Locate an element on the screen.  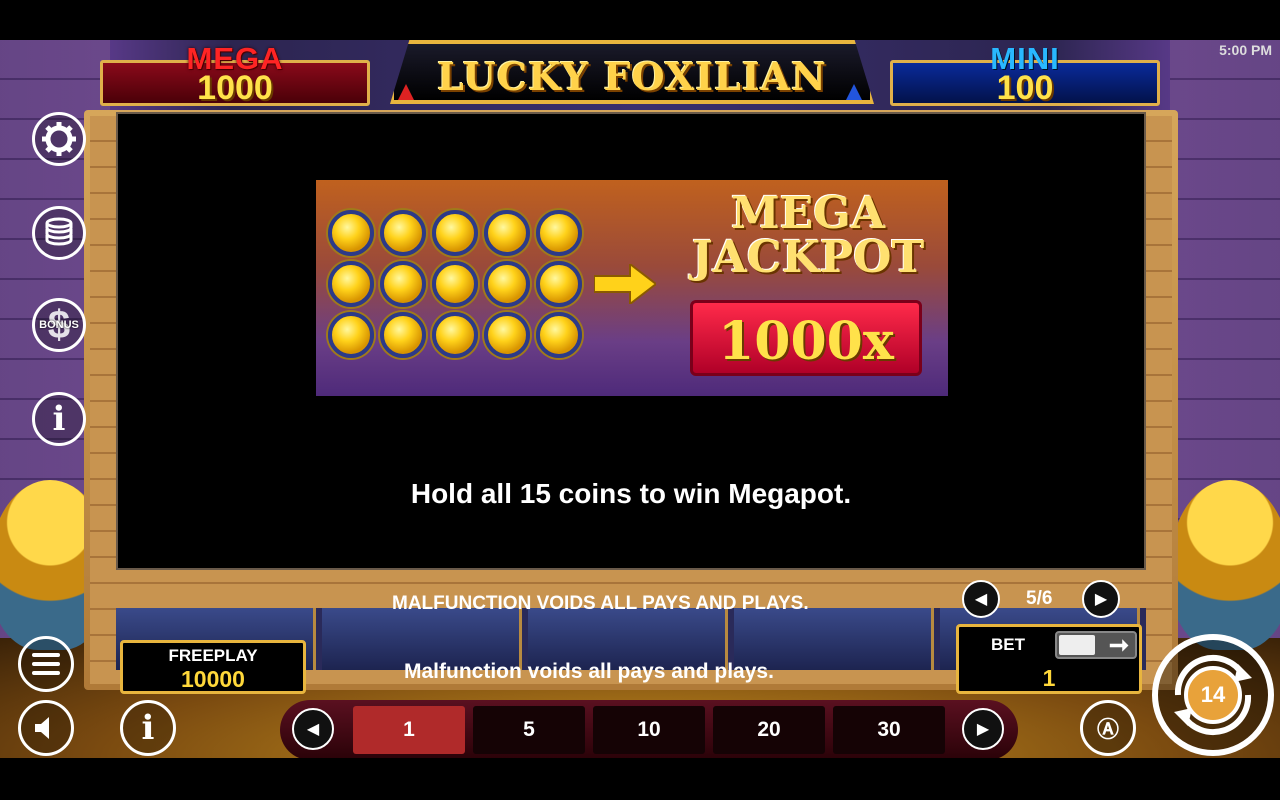
treasure-pot-right is located at coordinates (1225, 565).